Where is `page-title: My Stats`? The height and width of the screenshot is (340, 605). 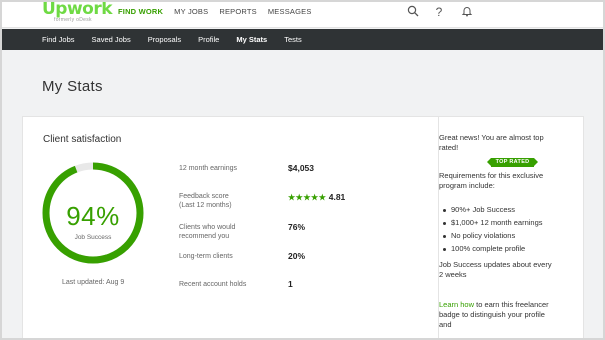
page-title: My Stats is located at coordinates (72, 86).